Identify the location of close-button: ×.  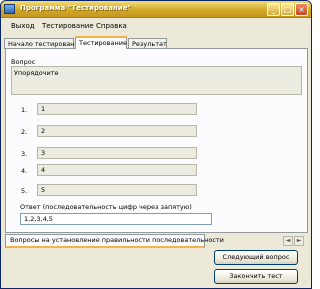
(301, 9).